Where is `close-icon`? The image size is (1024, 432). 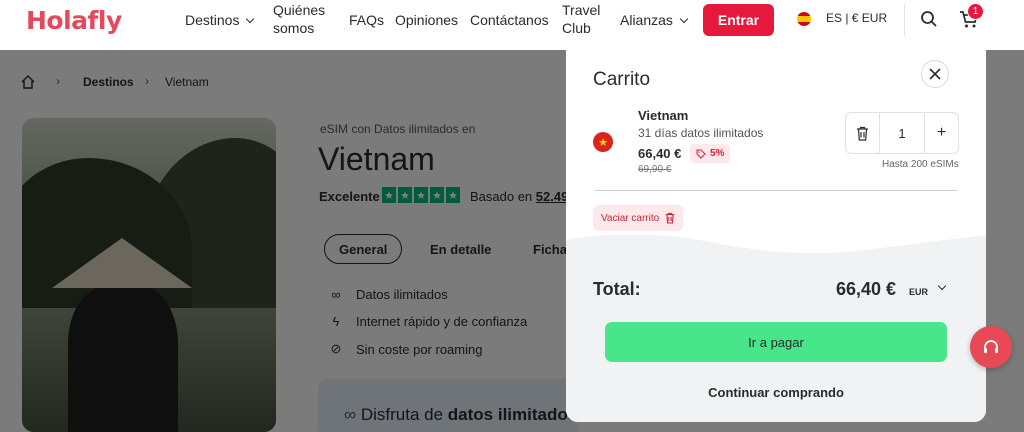
close-icon is located at coordinates (935, 74).